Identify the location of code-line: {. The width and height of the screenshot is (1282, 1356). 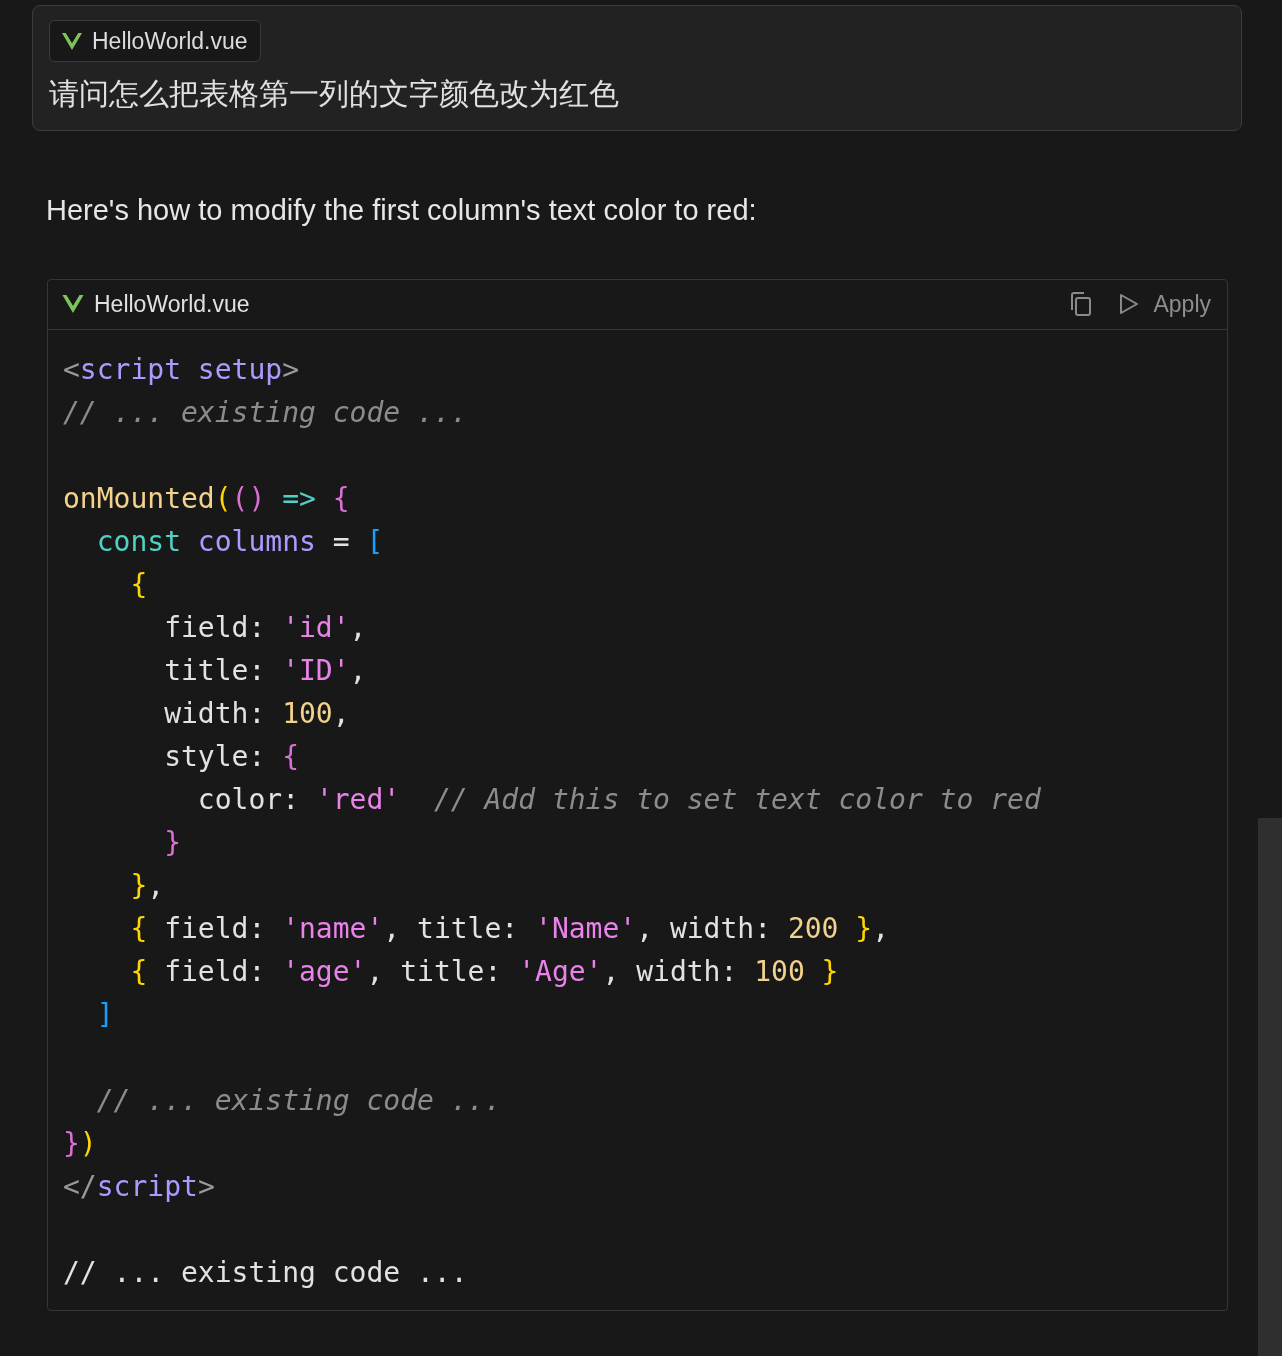
(138, 584).